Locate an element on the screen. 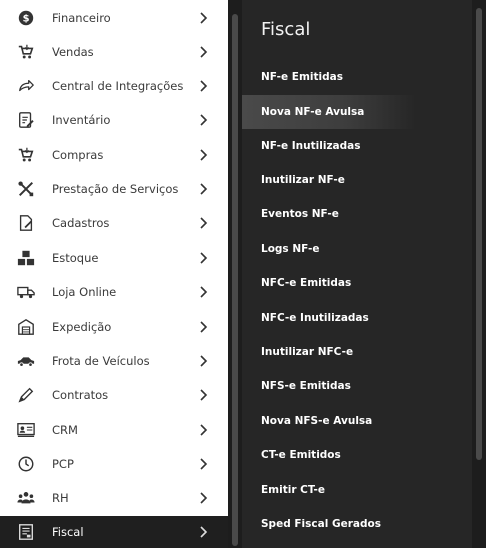 This screenshot has width=486, height=548. submenu-item: NFC-e Emitidas is located at coordinates (329, 283).